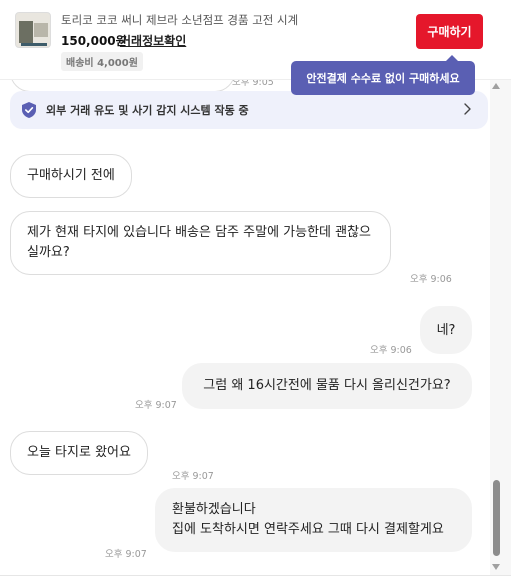  Describe the element at coordinates (255, 578) in the screenshot. I see `input-area-edge` at that location.